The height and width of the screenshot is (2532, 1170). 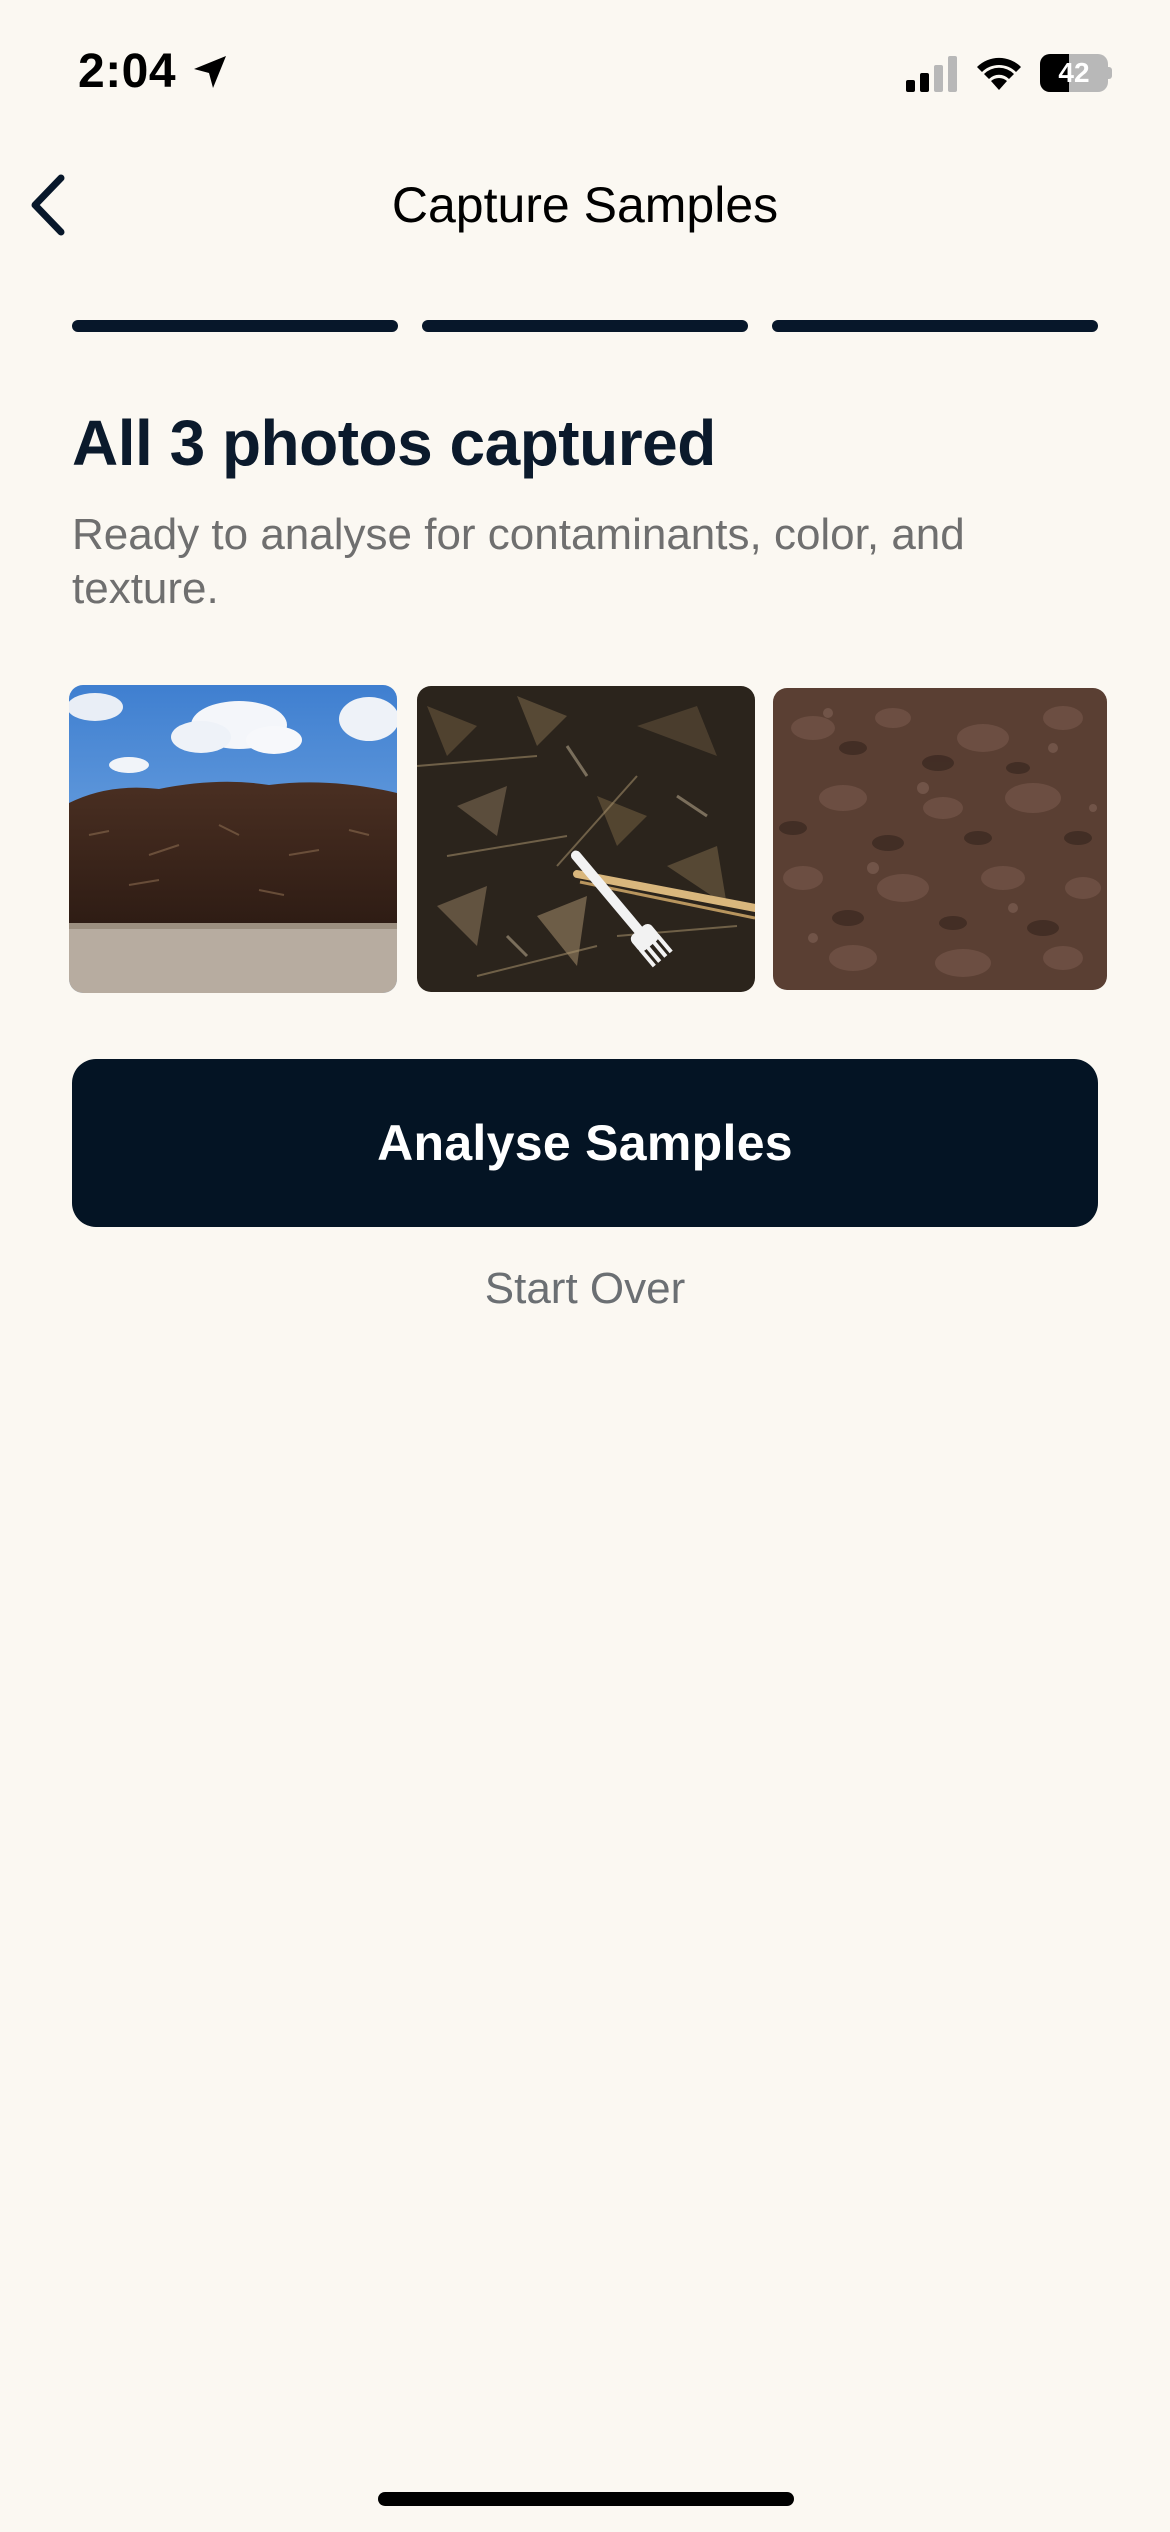 I want to click on battery-level: 42, so click(x=1074, y=72).